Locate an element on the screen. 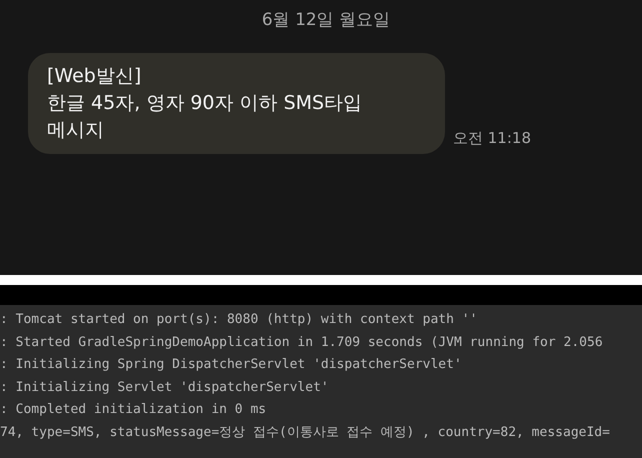  message-text: 메시지 is located at coordinates (76, 130).